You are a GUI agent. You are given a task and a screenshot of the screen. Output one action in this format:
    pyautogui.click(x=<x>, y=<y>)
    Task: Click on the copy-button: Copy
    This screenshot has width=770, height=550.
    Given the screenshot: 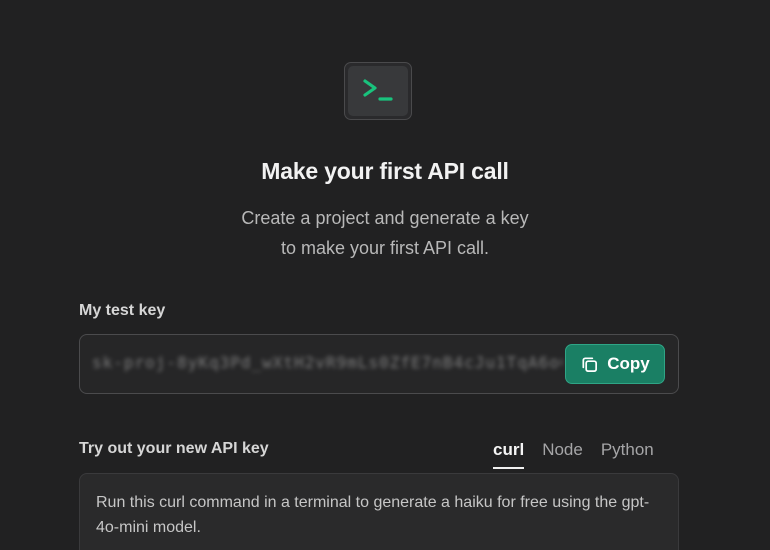 What is the action you would take?
    pyautogui.click(x=615, y=364)
    